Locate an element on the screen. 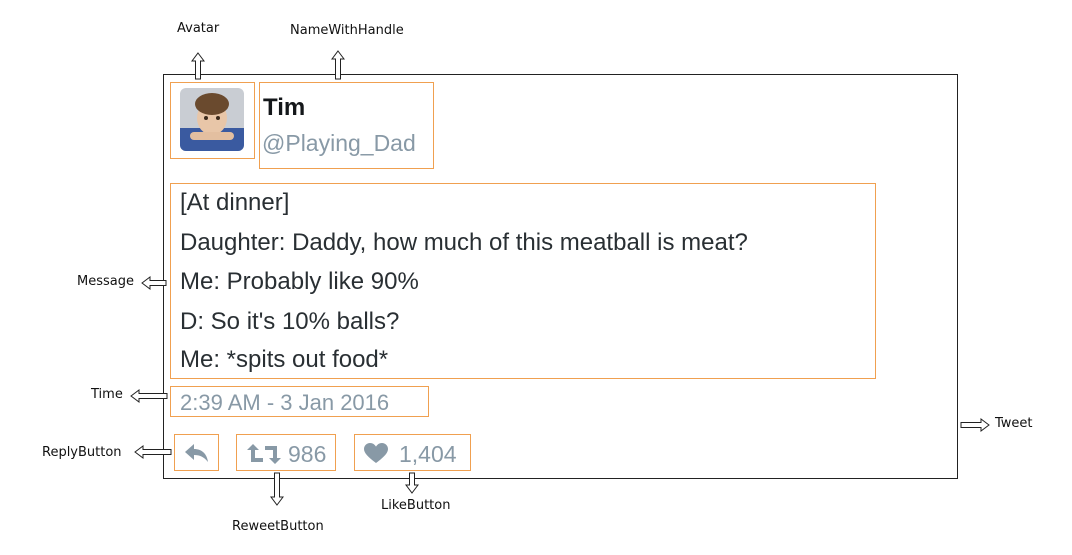 Image resolution: width=1072 pixels, height=555 pixels. callout-time: Time is located at coordinates (107, 394).